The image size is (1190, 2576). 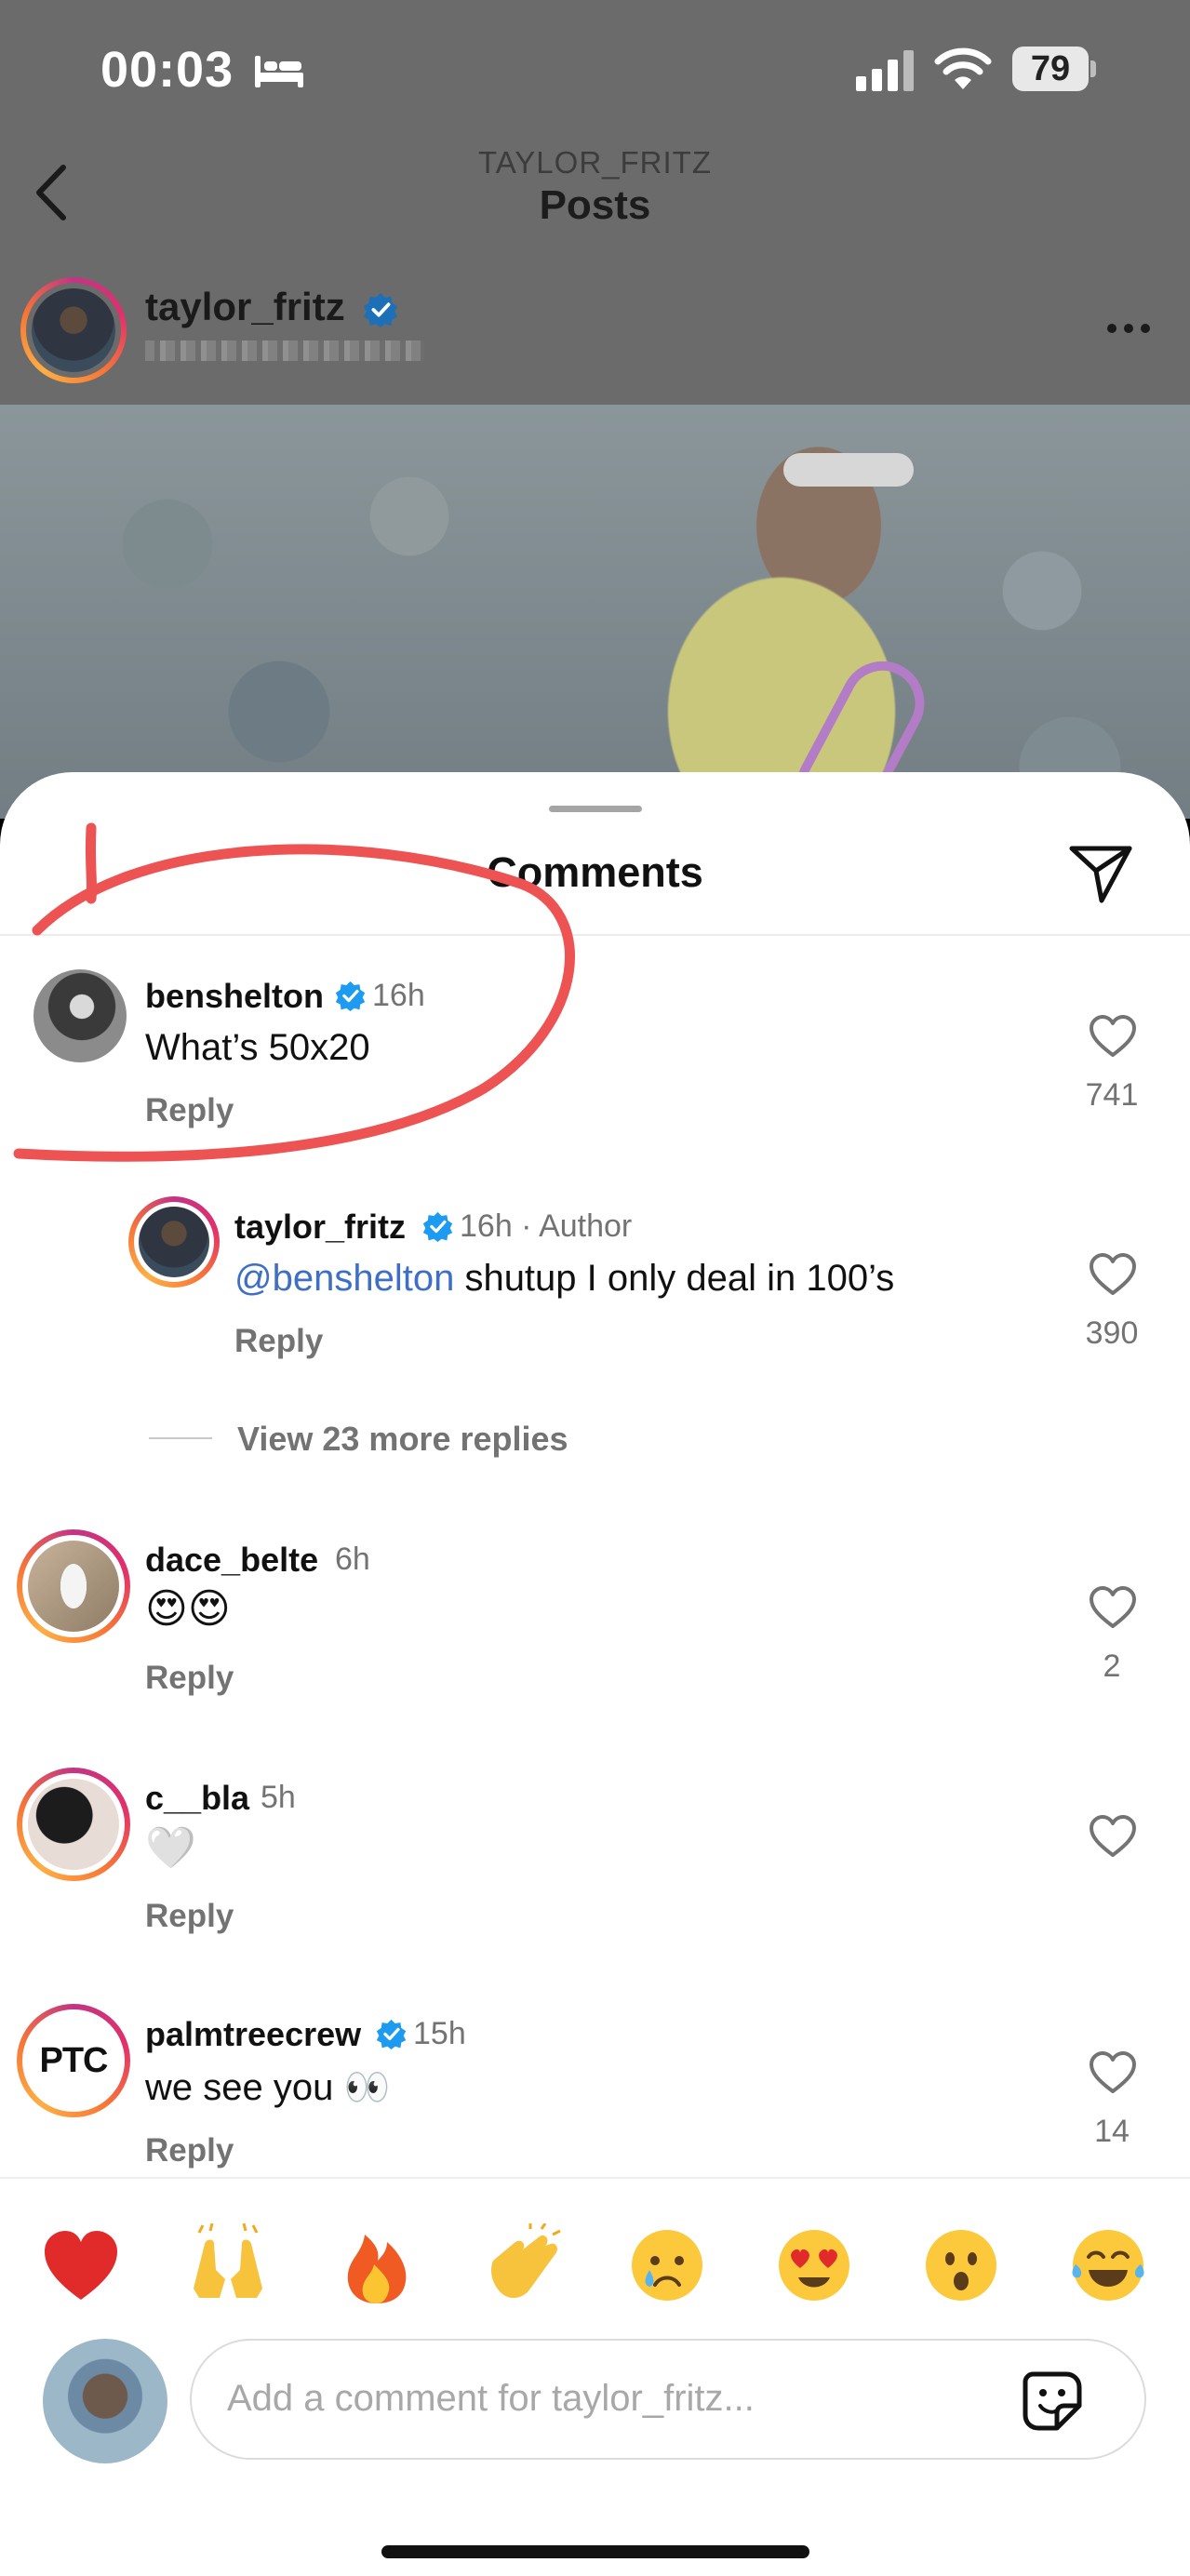 What do you see at coordinates (1112, 1333) in the screenshot?
I see `like-count: 390` at bounding box center [1112, 1333].